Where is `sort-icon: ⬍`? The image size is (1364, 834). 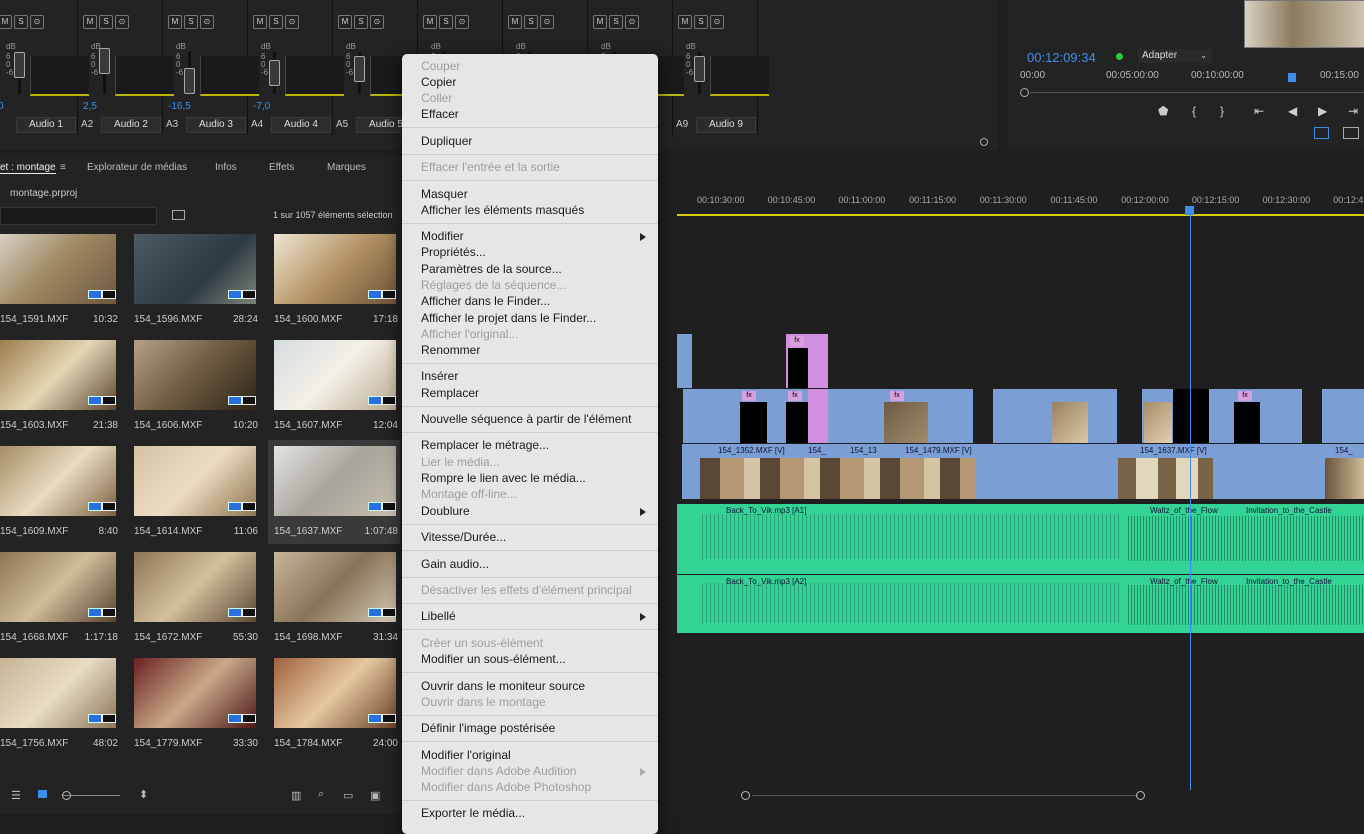
sort-icon: ⬍ is located at coordinates (143, 794).